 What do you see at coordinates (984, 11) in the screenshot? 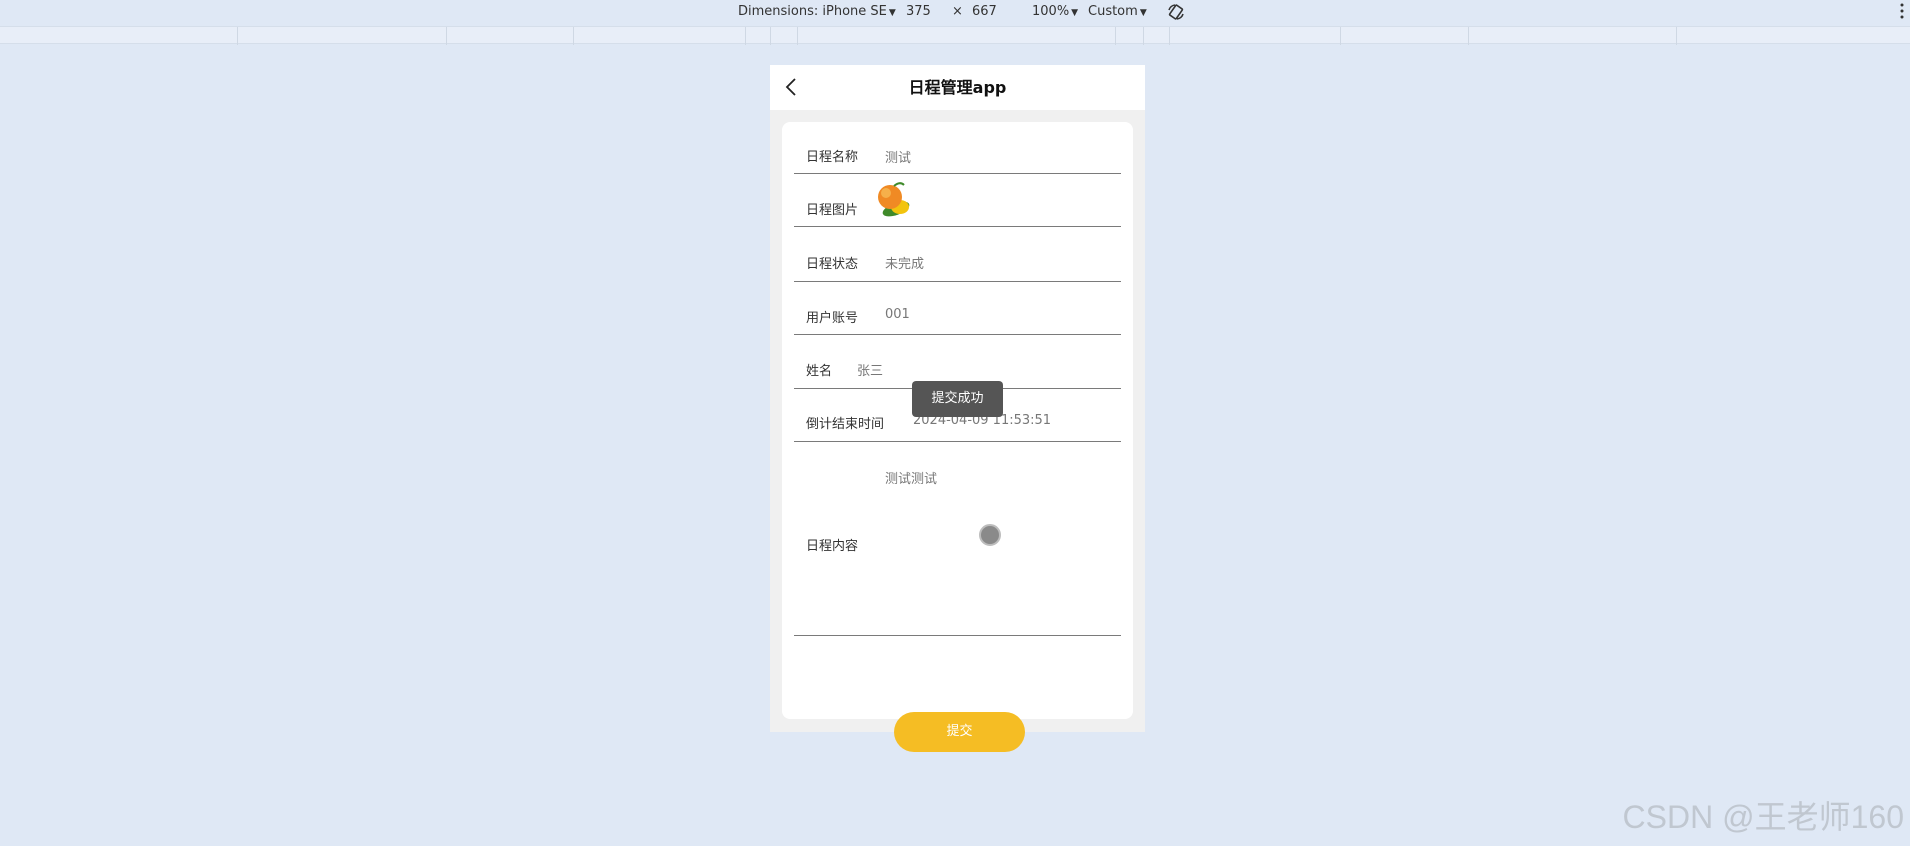
I see `height-input: 667` at bounding box center [984, 11].